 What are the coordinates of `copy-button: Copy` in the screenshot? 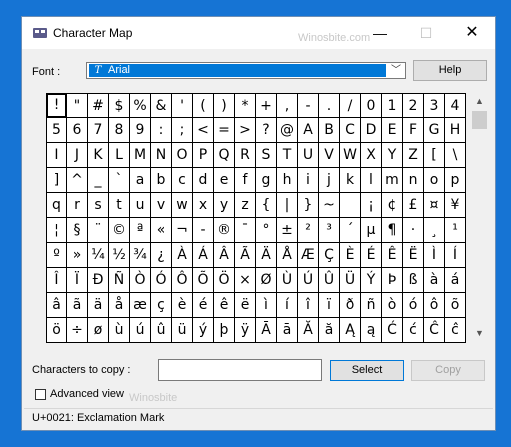 It's located at (448, 370).